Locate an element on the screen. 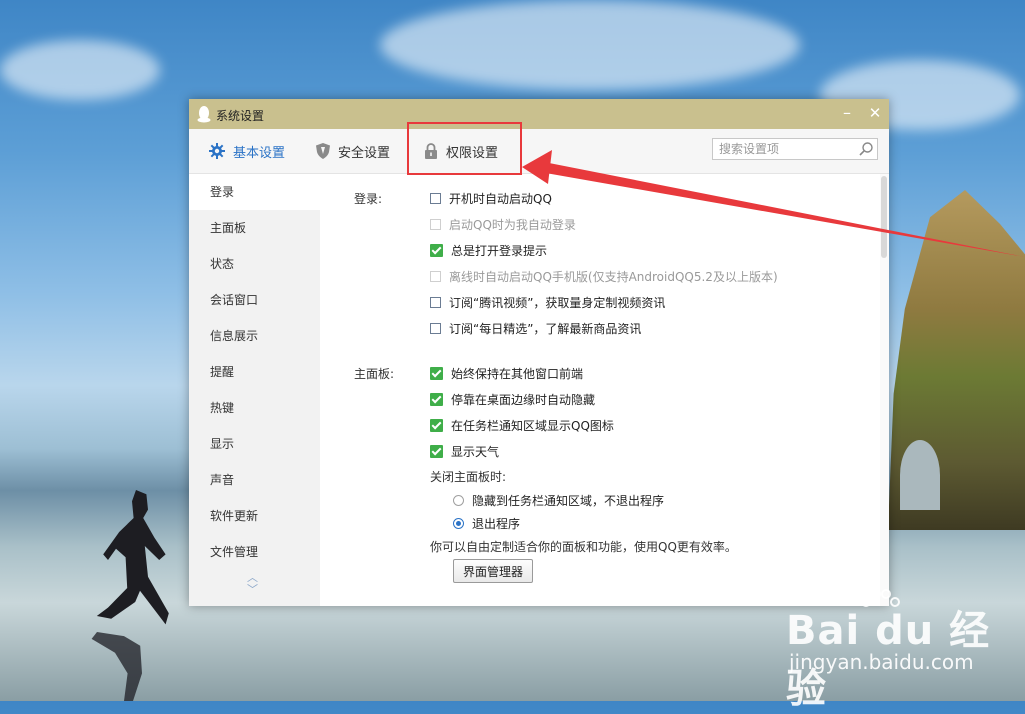 This screenshot has width=1025, height=714. baidu-jingyan-watermark: Bai du 经验 jingyan.baidu.com is located at coordinates (901, 650).